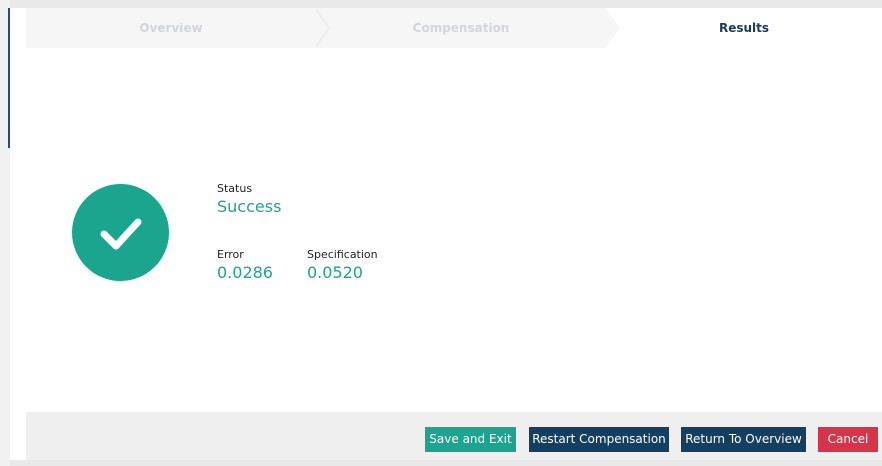 This screenshot has height=466, width=882. I want to click on return-to-overview-button: Return To Overview, so click(743, 439).